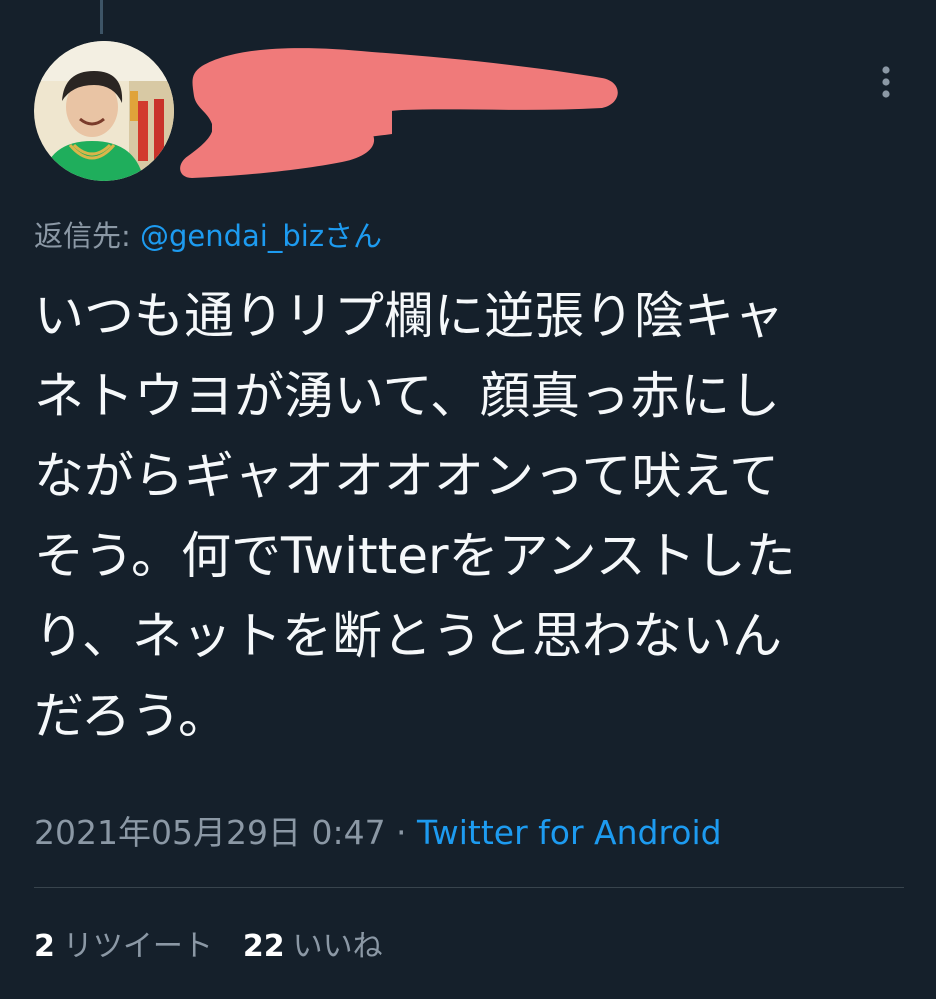 This screenshot has width=936, height=999. What do you see at coordinates (469, 887) in the screenshot?
I see `divider` at bounding box center [469, 887].